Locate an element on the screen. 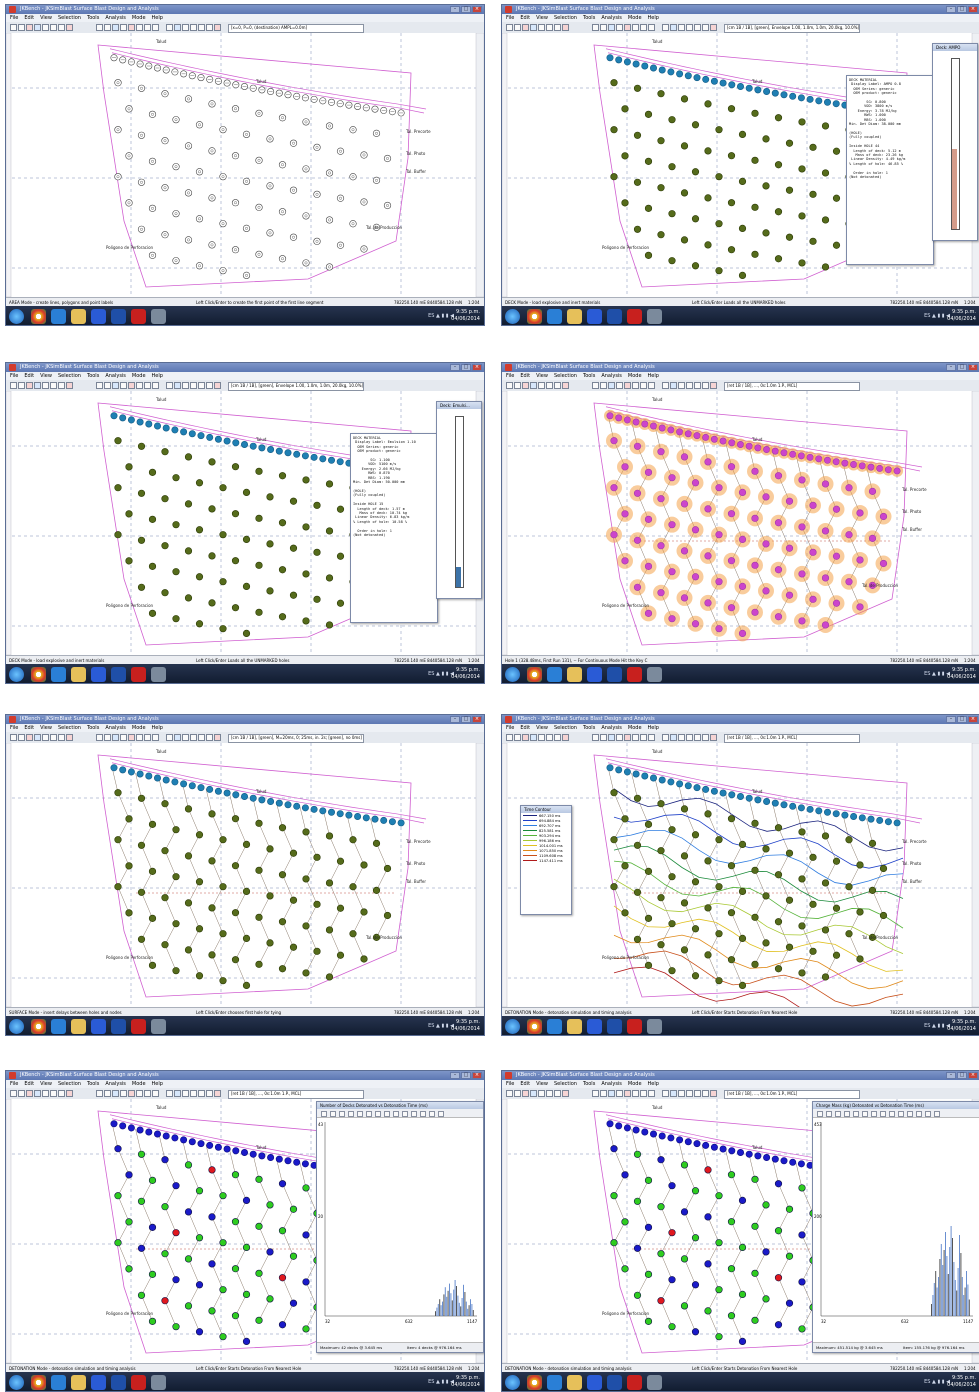  menu-item-mode: Mode is located at coordinates (635, 728).